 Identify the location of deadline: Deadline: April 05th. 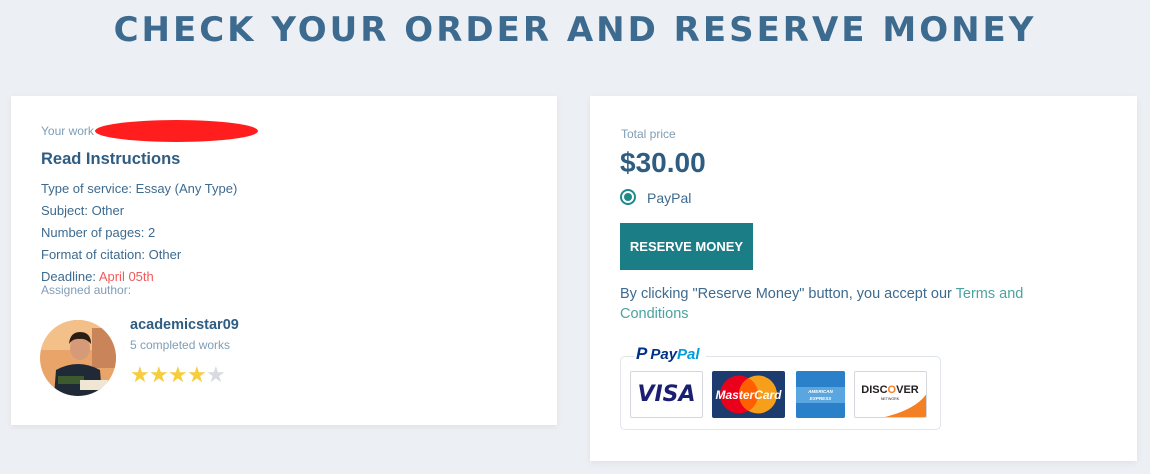
(97, 276).